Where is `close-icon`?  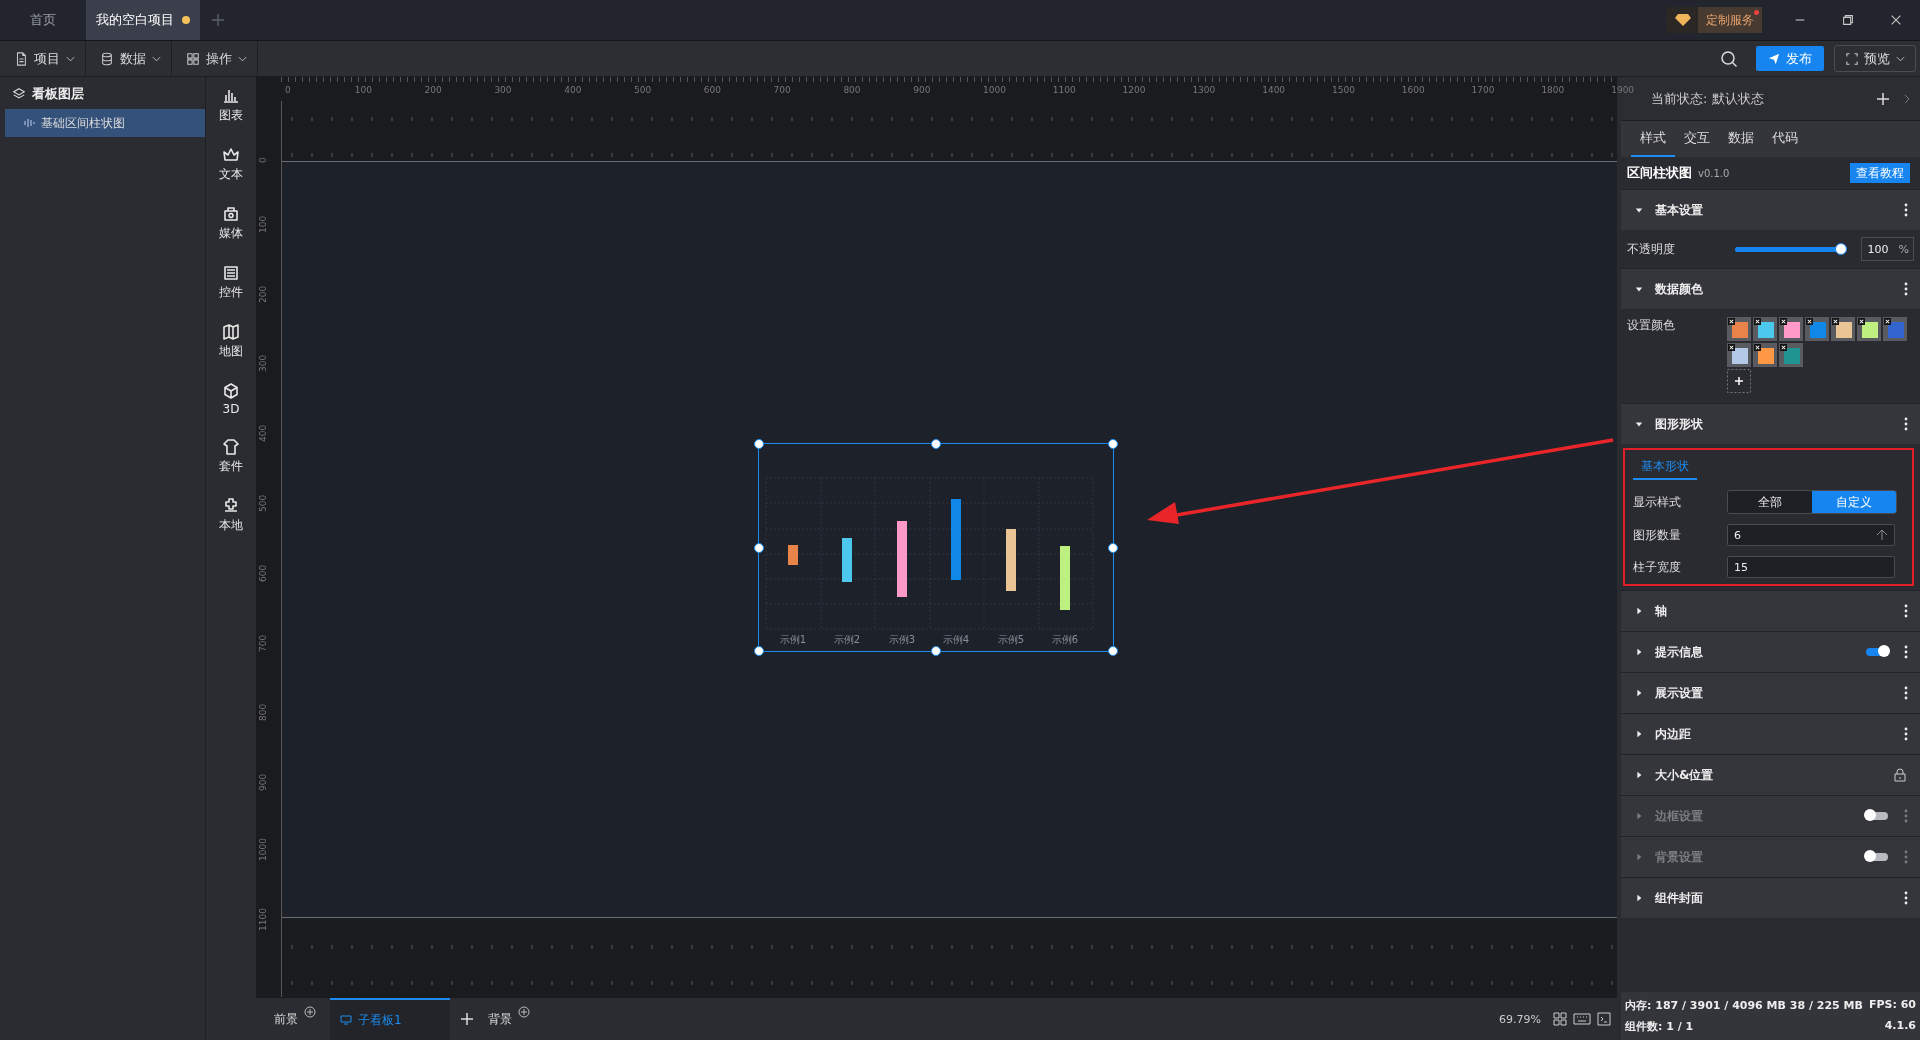 close-icon is located at coordinates (1896, 20).